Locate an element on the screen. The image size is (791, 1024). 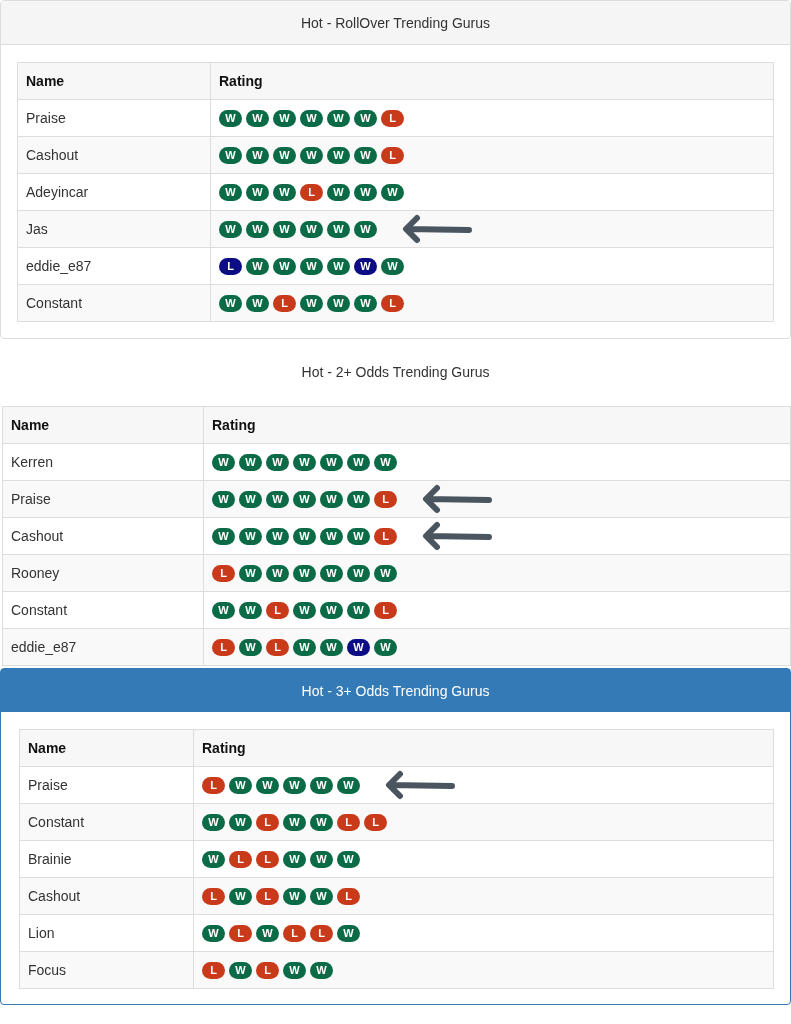
table-cell: Kerren is located at coordinates (103, 462).